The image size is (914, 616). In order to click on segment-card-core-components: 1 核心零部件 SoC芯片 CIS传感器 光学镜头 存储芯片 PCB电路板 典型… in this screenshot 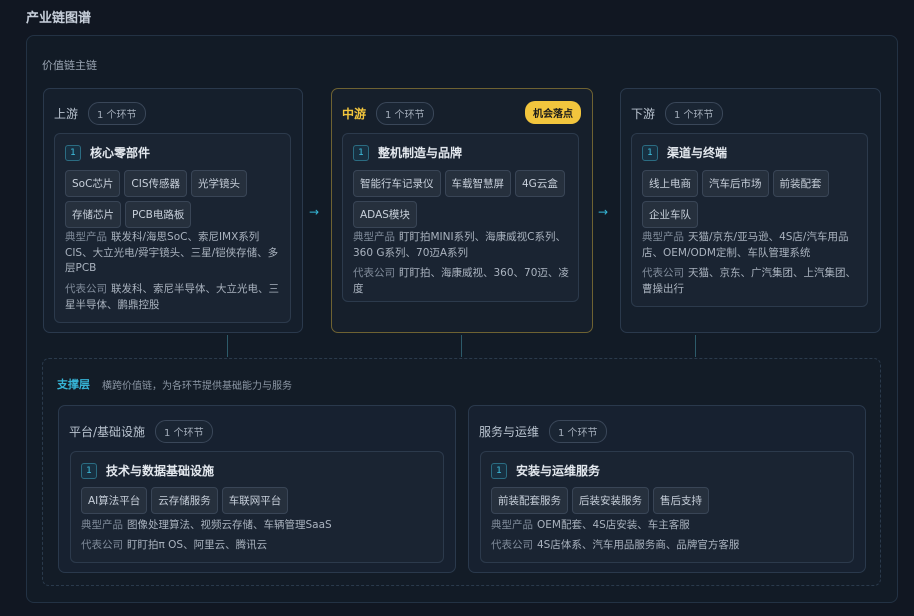, I will do `click(172, 228)`.